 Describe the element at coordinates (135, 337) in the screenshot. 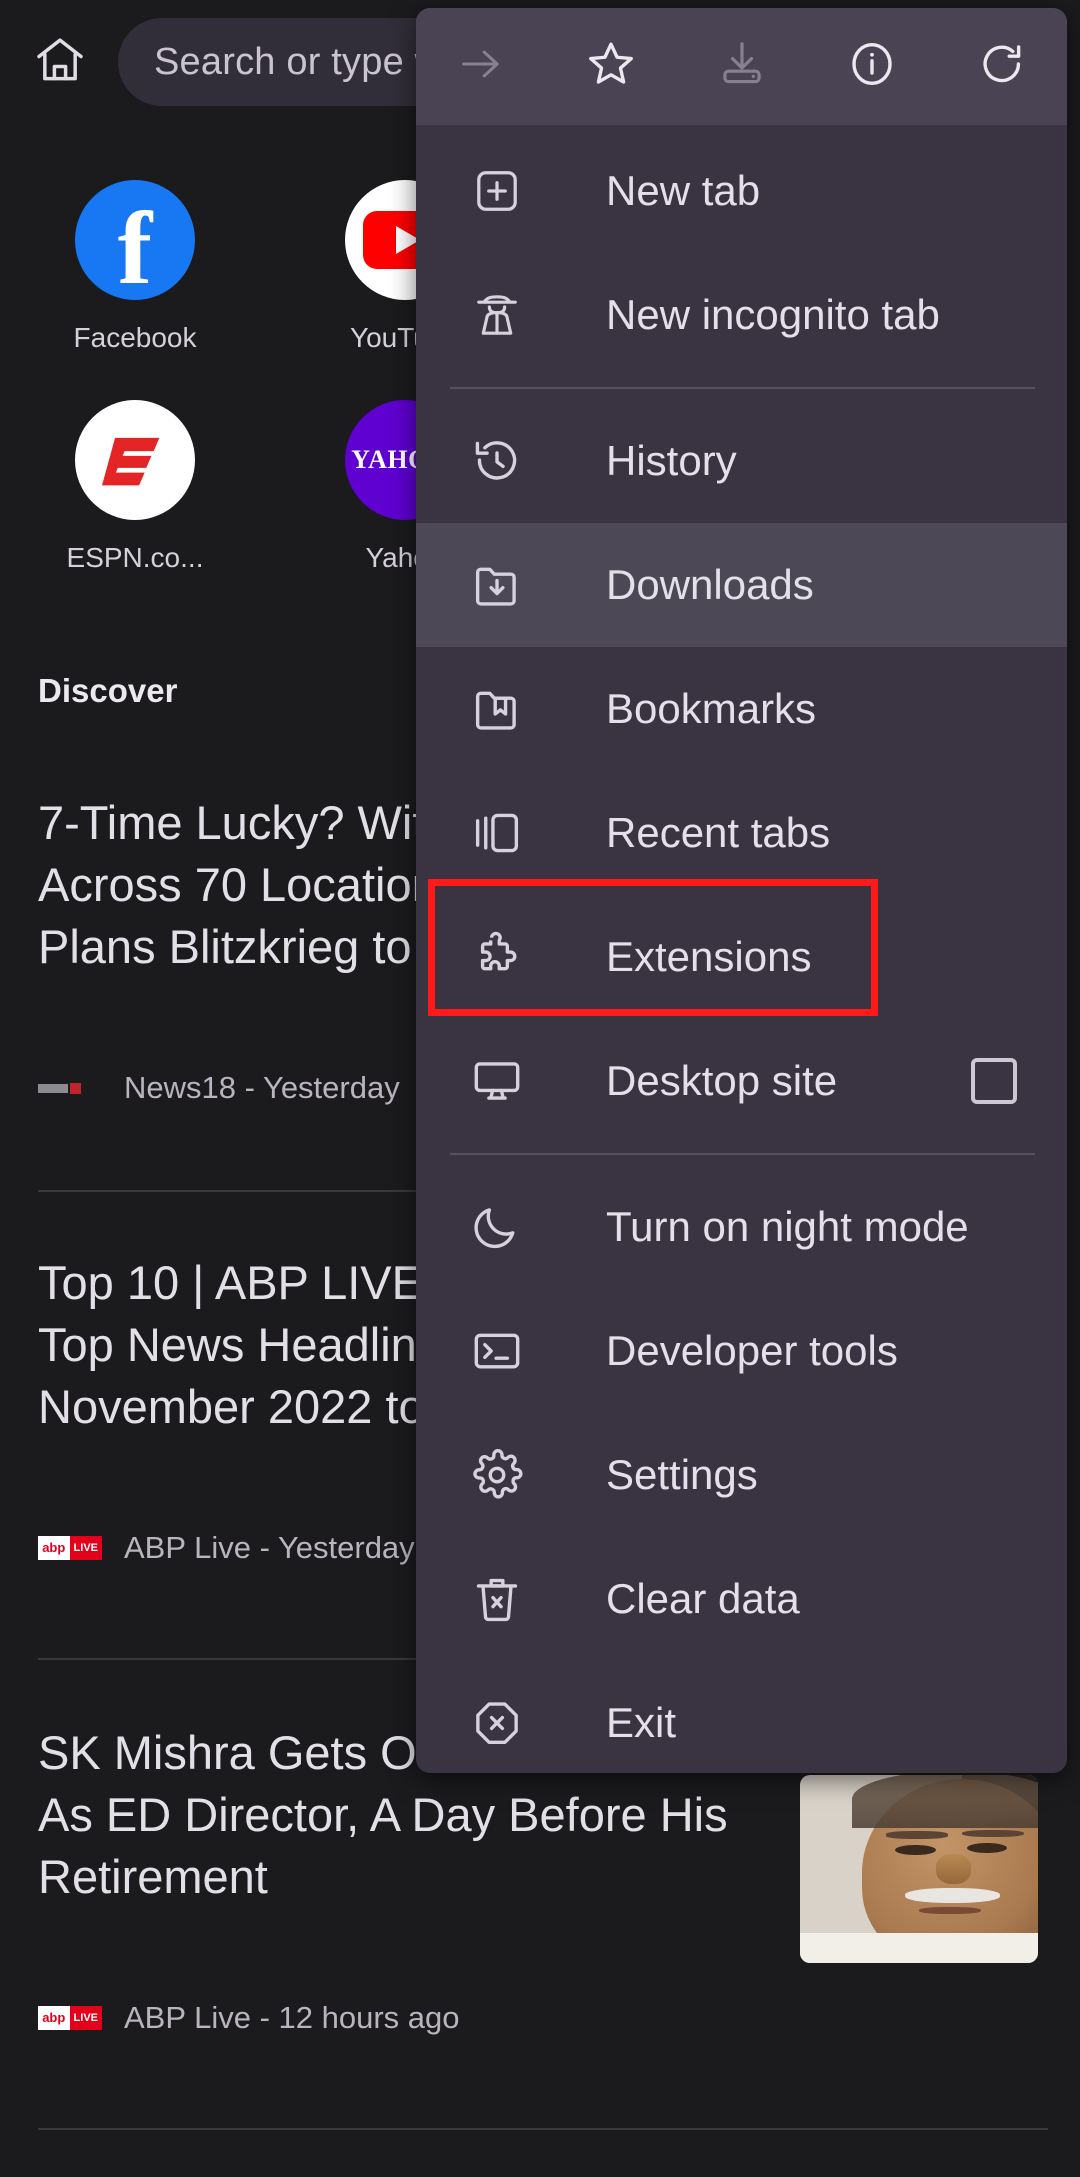

I see `shortcut-label: Facebook` at that location.